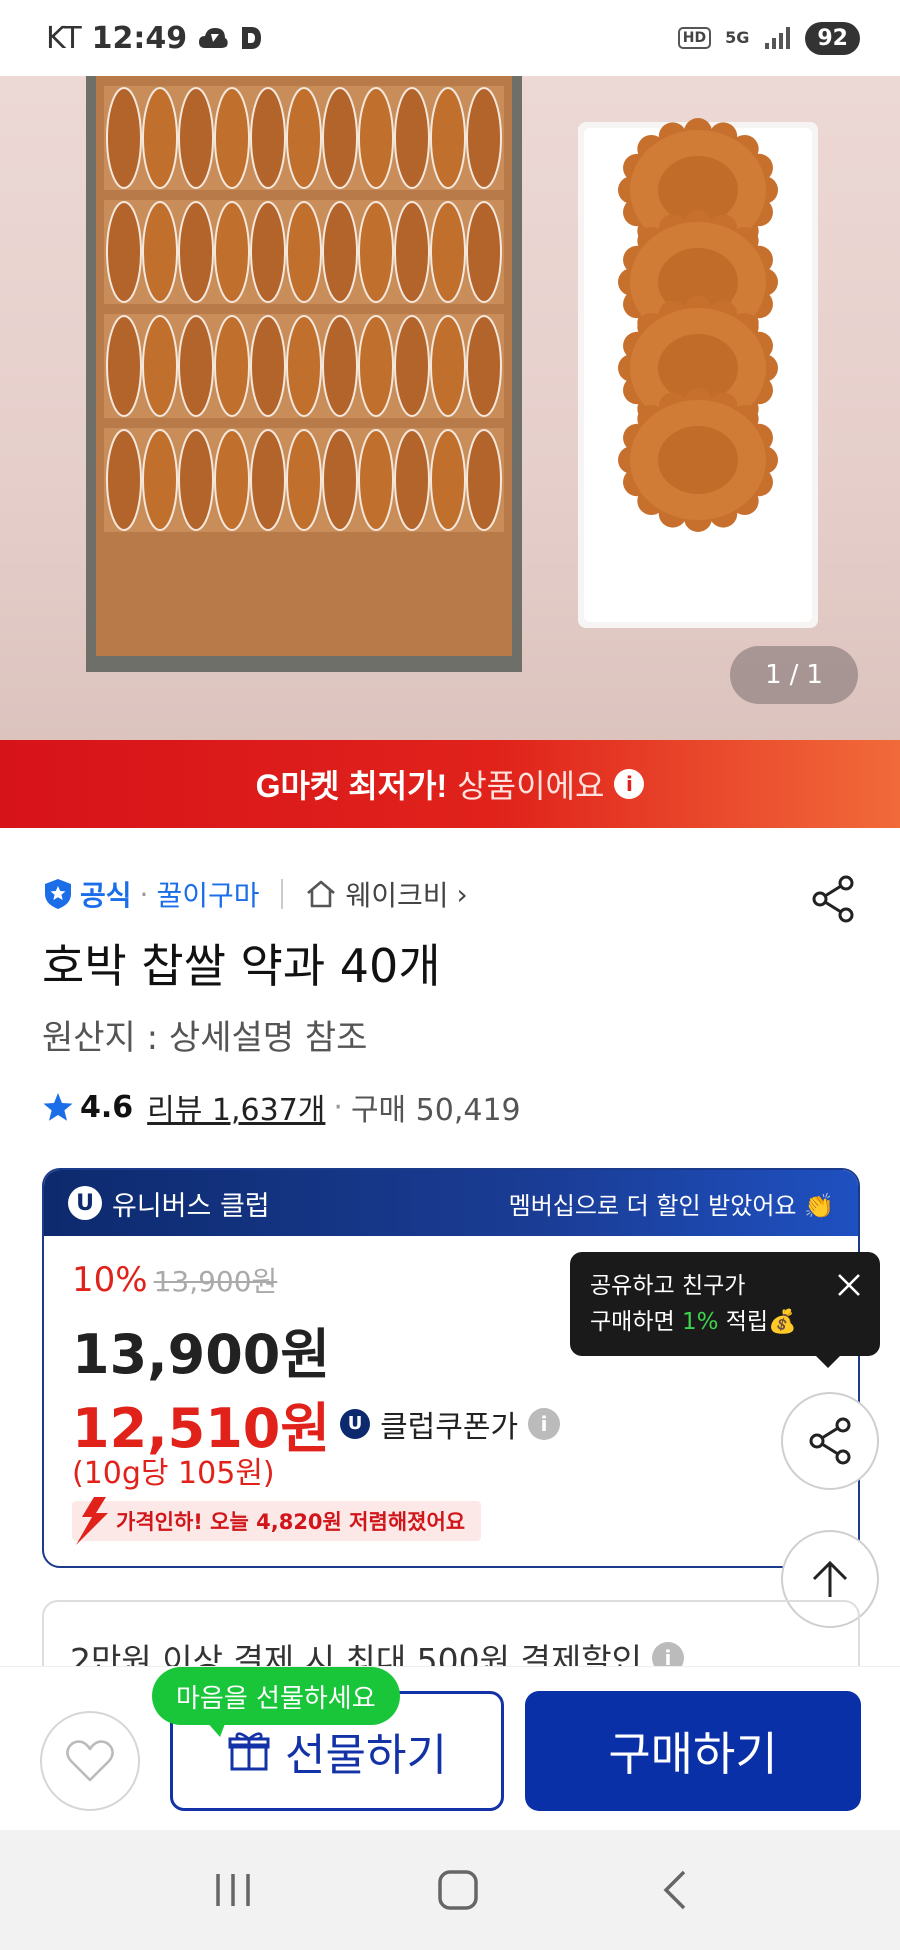 The image size is (900, 1950). I want to click on heart-icon, so click(90, 1761).